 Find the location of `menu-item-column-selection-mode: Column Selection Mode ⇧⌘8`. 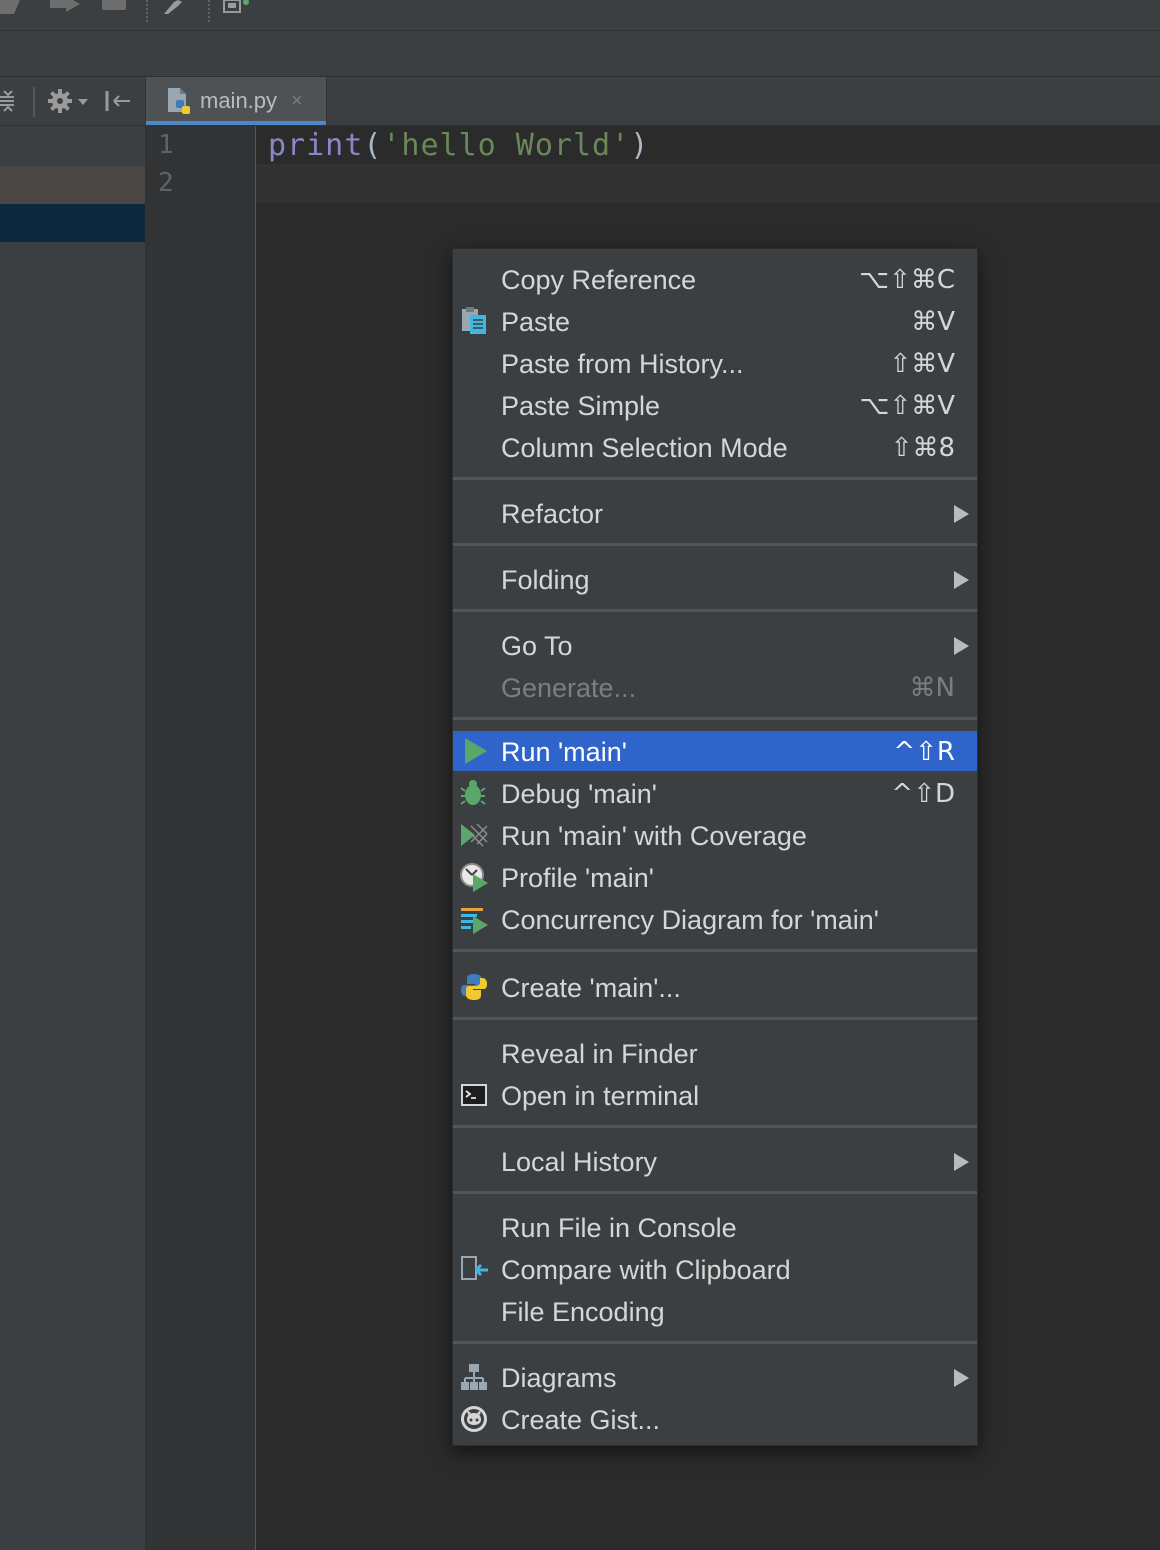

menu-item-column-selection-mode: Column Selection Mode ⇧⌘8 is located at coordinates (715, 447).